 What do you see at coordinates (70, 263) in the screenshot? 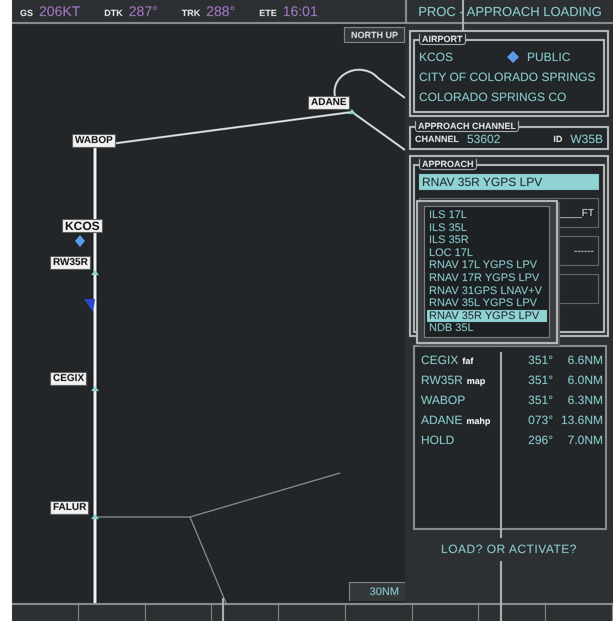
I see `waypoint-label: RW35R` at bounding box center [70, 263].